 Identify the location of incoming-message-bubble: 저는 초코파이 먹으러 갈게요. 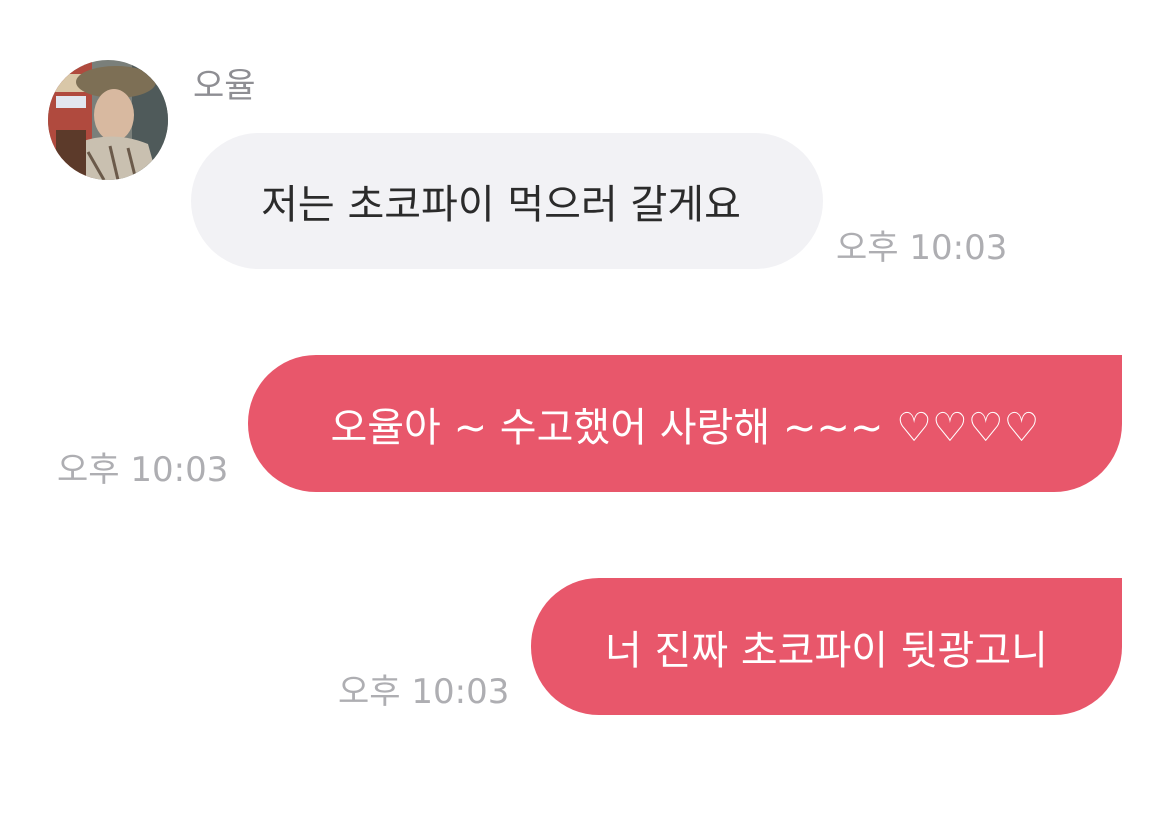
(507, 201).